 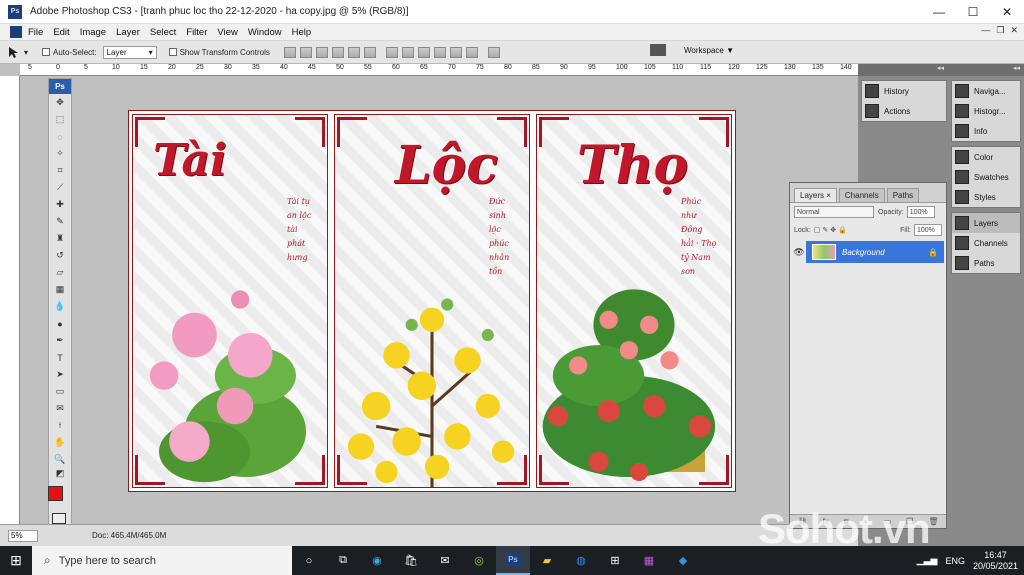 What do you see at coordinates (129, 535) in the screenshot?
I see `doc-size-info: Doc: 465.4M/465.0M` at bounding box center [129, 535].